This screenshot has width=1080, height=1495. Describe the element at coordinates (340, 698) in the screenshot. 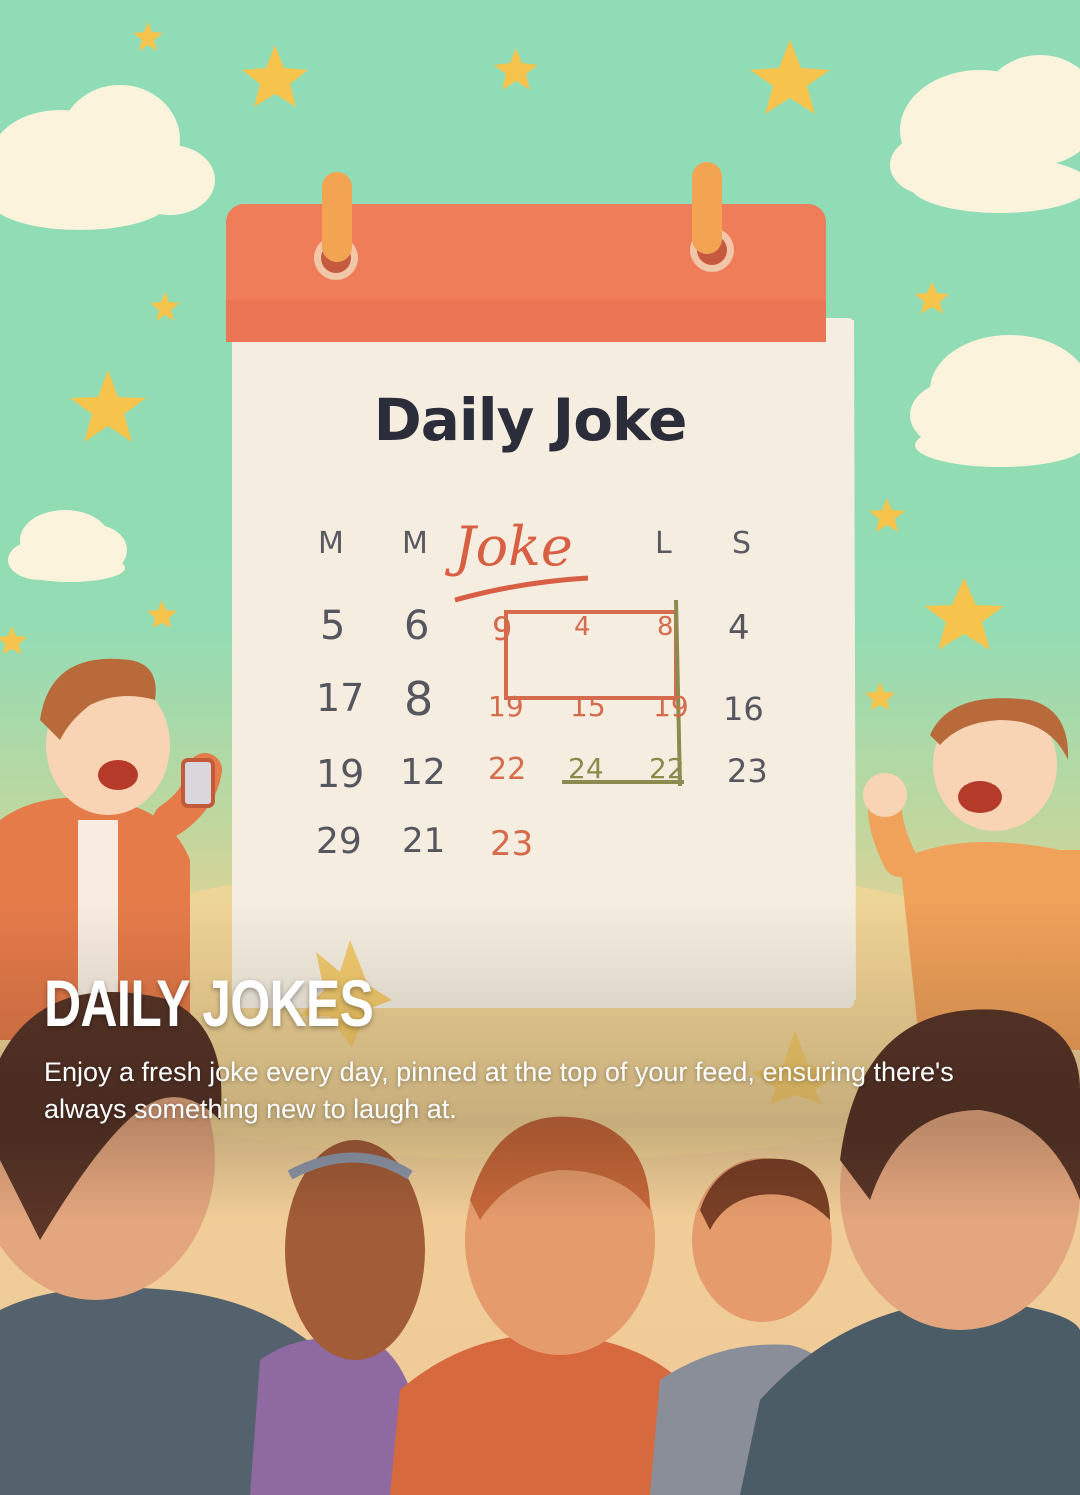

I see `calendar-day: 17` at that location.